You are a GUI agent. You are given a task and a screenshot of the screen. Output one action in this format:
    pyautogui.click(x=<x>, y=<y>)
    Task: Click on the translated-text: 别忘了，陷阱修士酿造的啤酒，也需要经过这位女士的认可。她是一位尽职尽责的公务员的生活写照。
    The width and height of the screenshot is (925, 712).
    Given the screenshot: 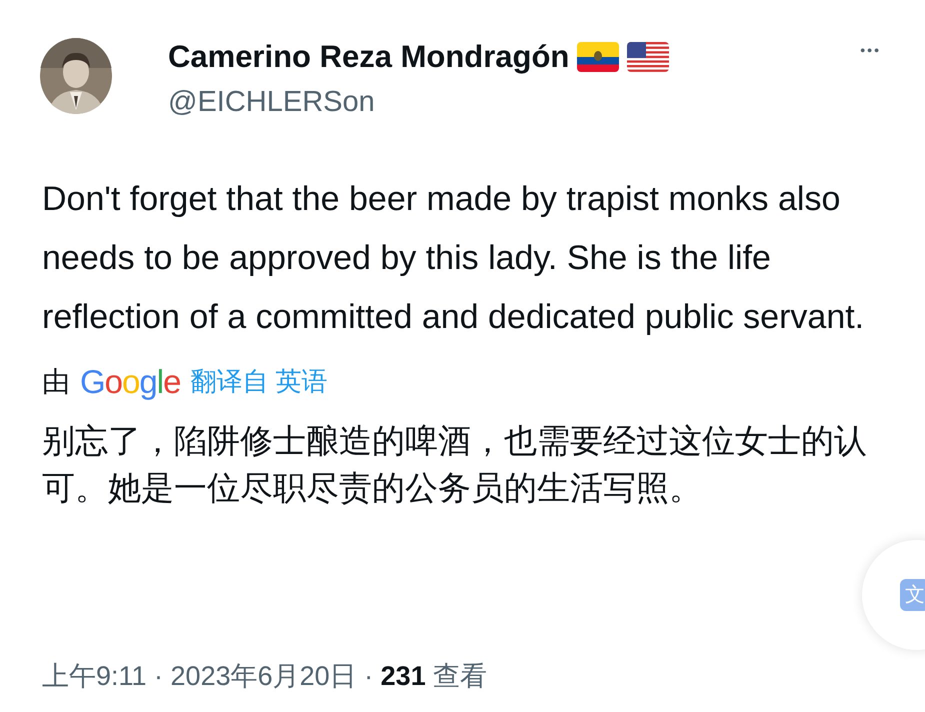 What is the action you would take?
    pyautogui.click(x=455, y=464)
    